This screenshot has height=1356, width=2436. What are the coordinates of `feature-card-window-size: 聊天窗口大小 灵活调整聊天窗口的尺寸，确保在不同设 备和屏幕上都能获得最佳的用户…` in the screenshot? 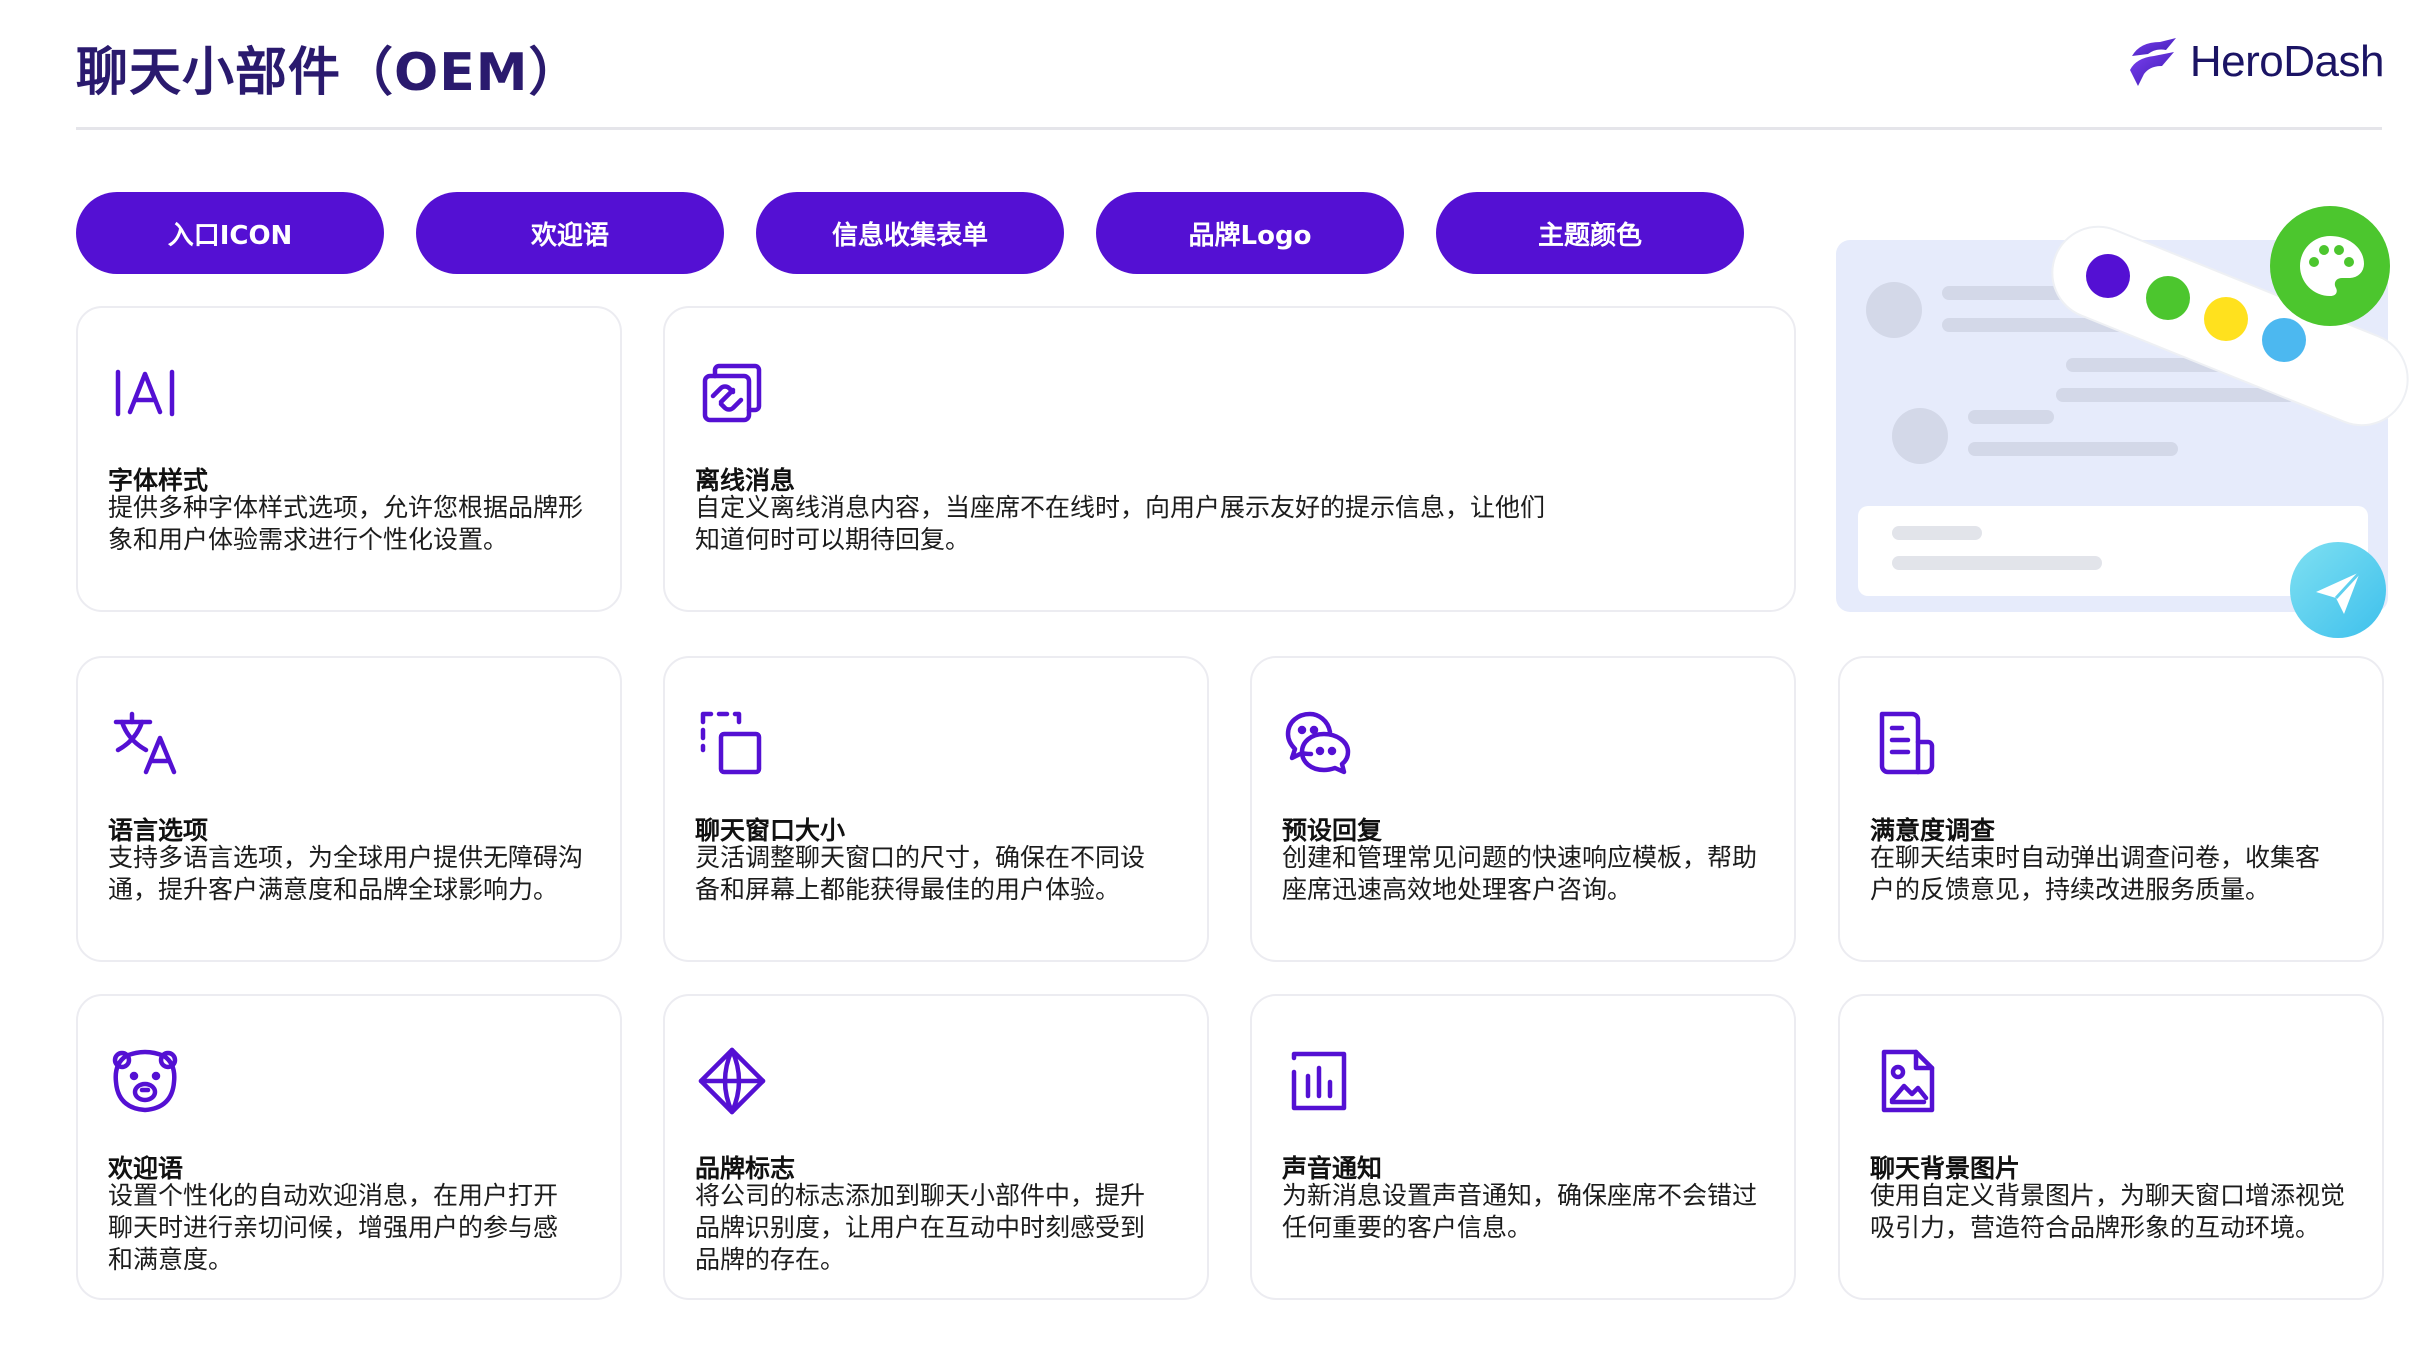 It's located at (936, 809).